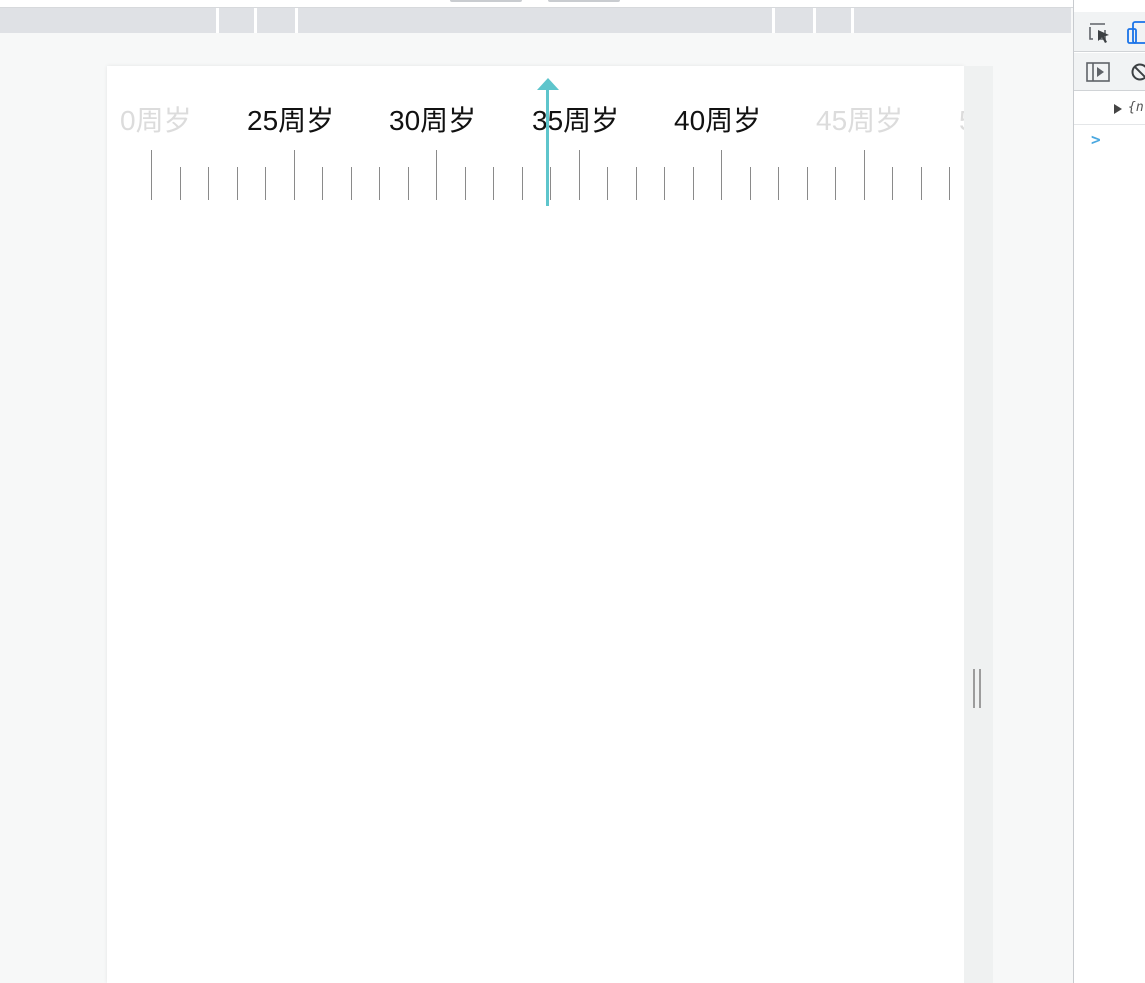 The image size is (1145, 983). Describe the element at coordinates (536, 4) in the screenshot. I see `window-top-edge` at that location.